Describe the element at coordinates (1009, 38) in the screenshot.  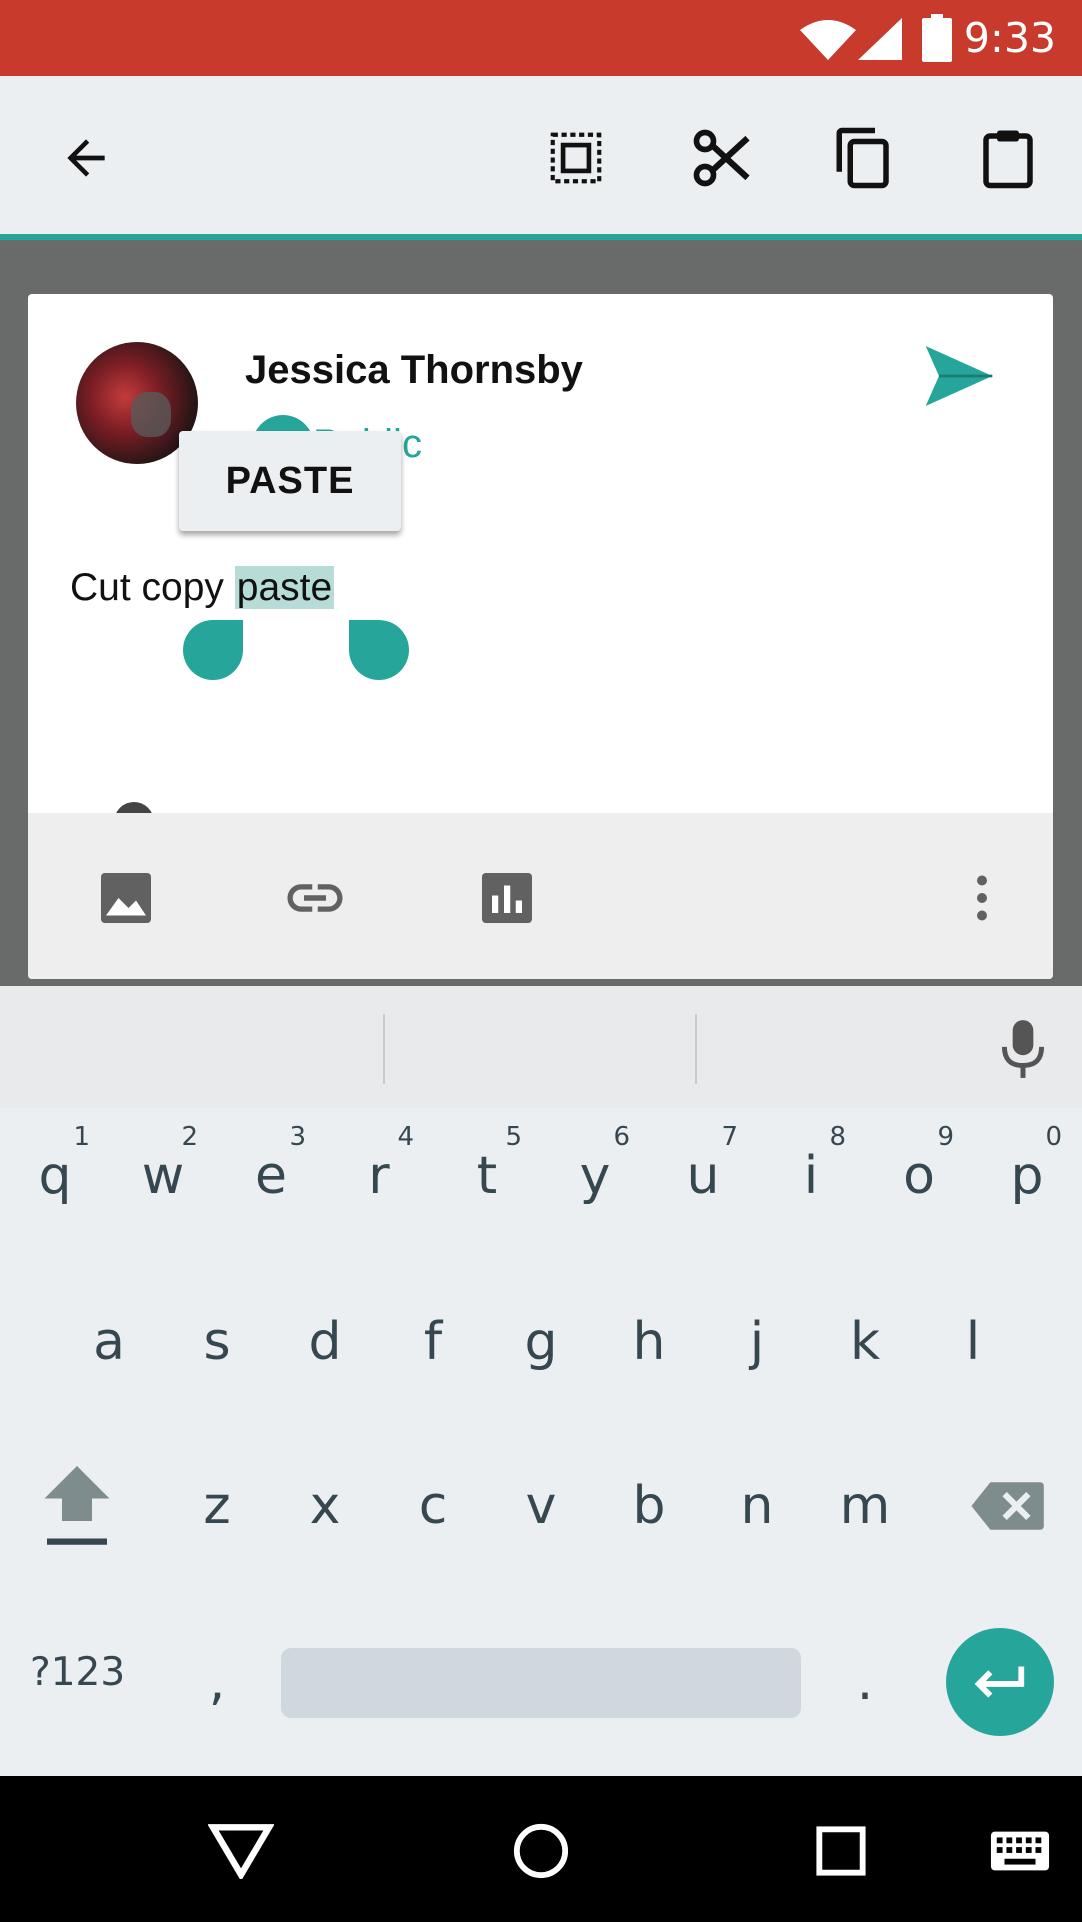
I see `clock: 9:33` at that location.